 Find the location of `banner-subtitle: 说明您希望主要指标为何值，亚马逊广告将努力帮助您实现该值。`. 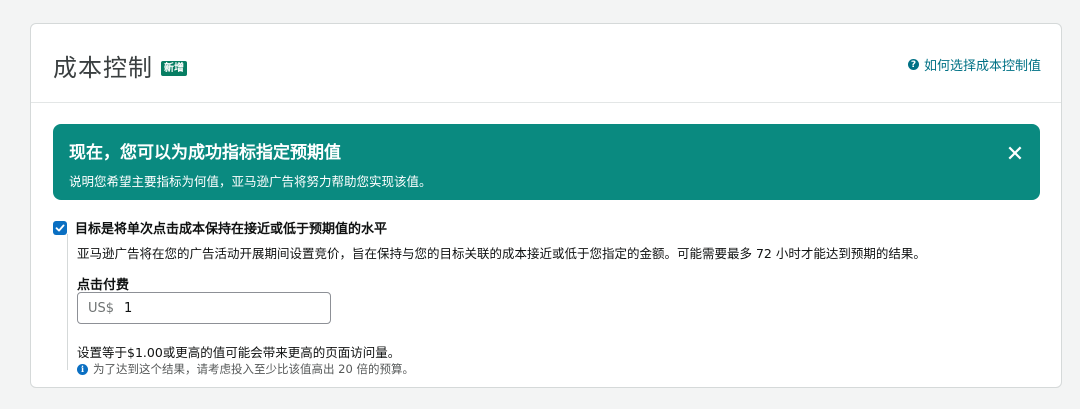

banner-subtitle: 说明您希望主要指标为何值，亚马逊广告将努力帮助您实现该值。 is located at coordinates (250, 181).